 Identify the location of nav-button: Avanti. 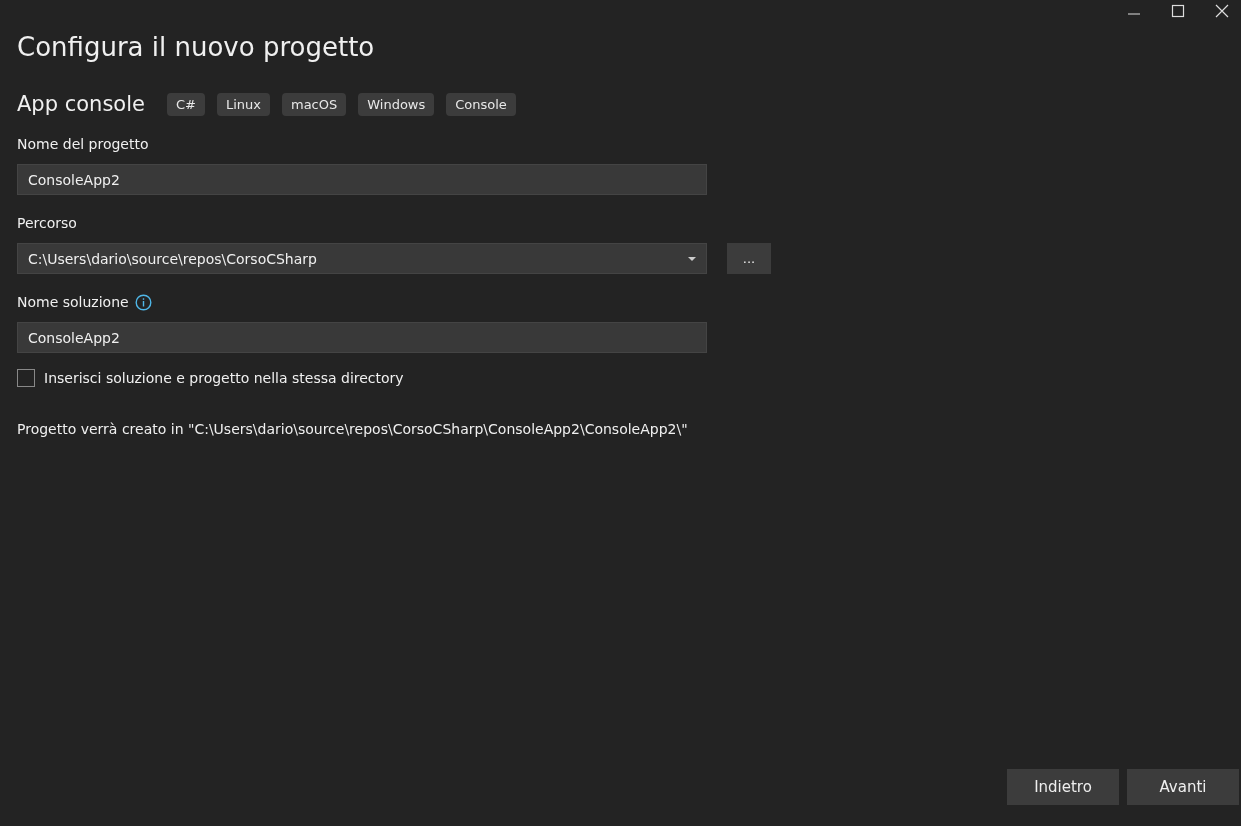
(1183, 787).